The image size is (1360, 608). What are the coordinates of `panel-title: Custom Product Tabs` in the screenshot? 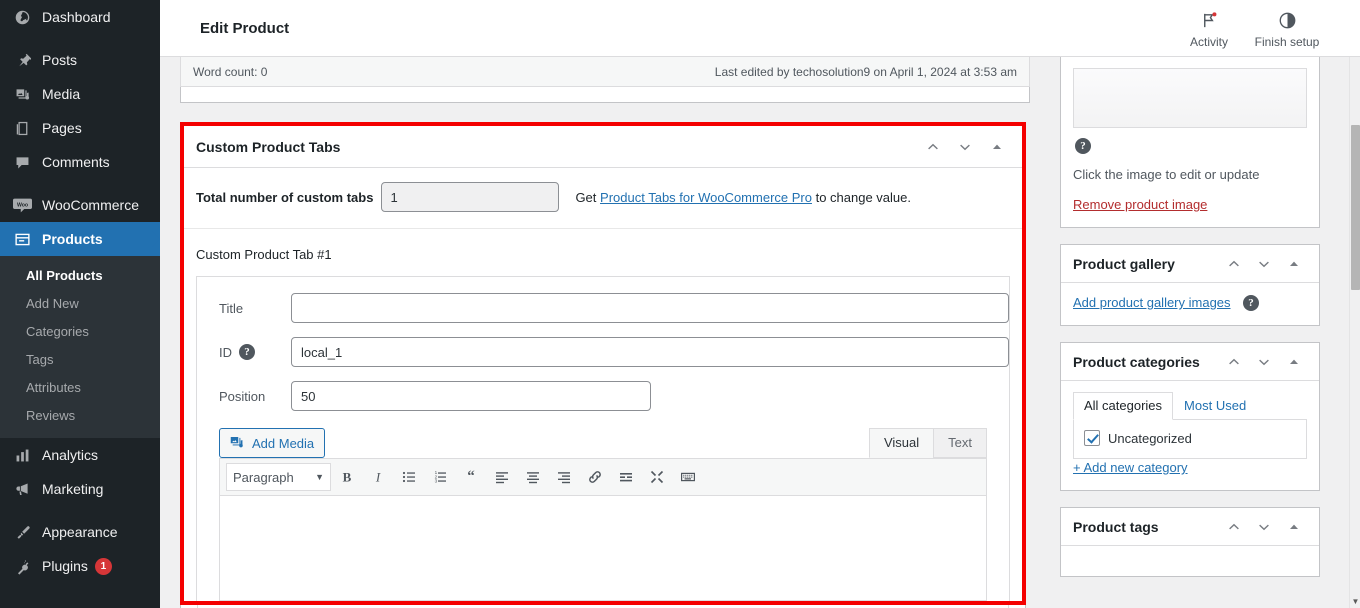 It's located at (268, 146).